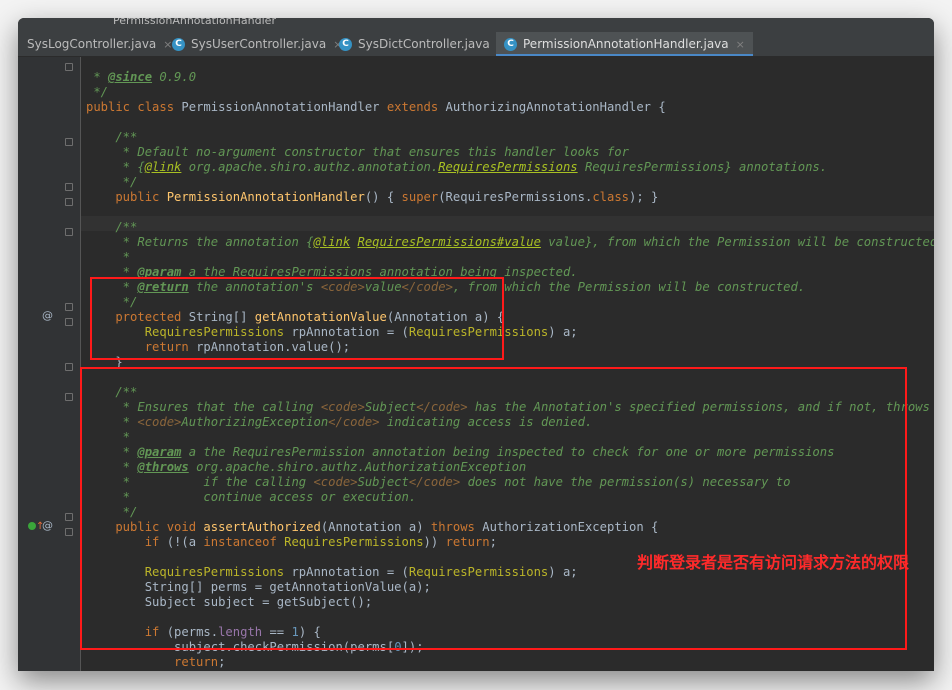 Image resolution: width=952 pixels, height=690 pixels. Describe the element at coordinates (174, 77) in the screenshot. I see `code-token: 0.9.0` at that location.